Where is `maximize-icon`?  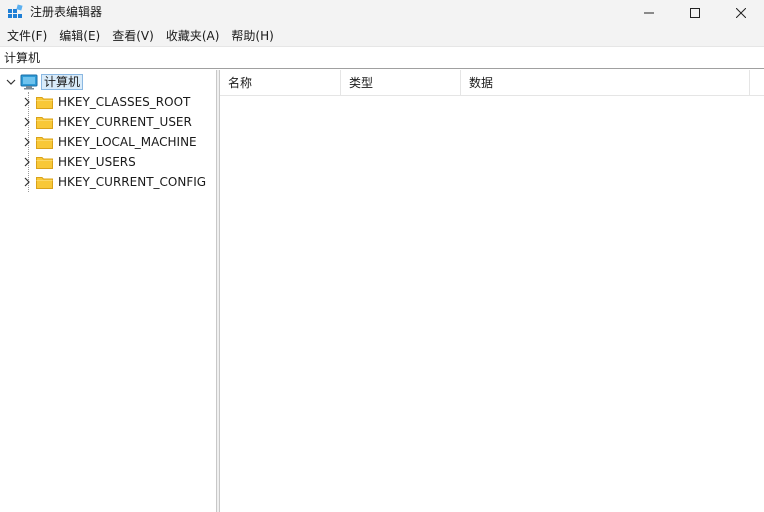 maximize-icon is located at coordinates (695, 13).